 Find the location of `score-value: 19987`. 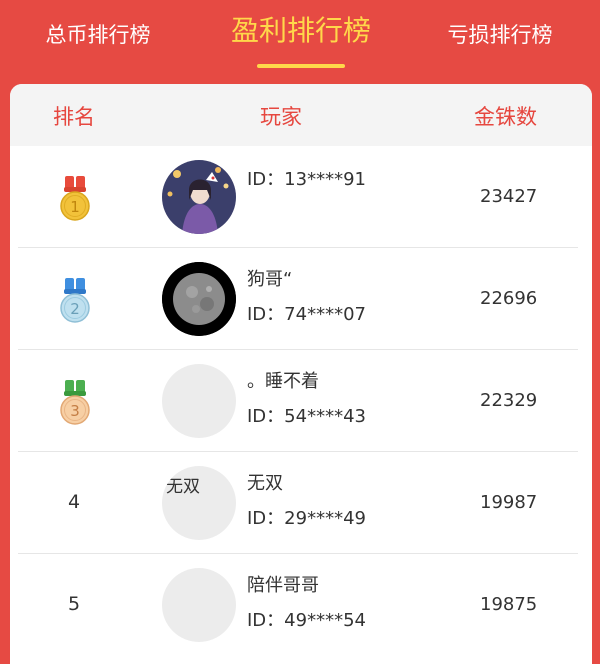

score-value: 19987 is located at coordinates (509, 502).